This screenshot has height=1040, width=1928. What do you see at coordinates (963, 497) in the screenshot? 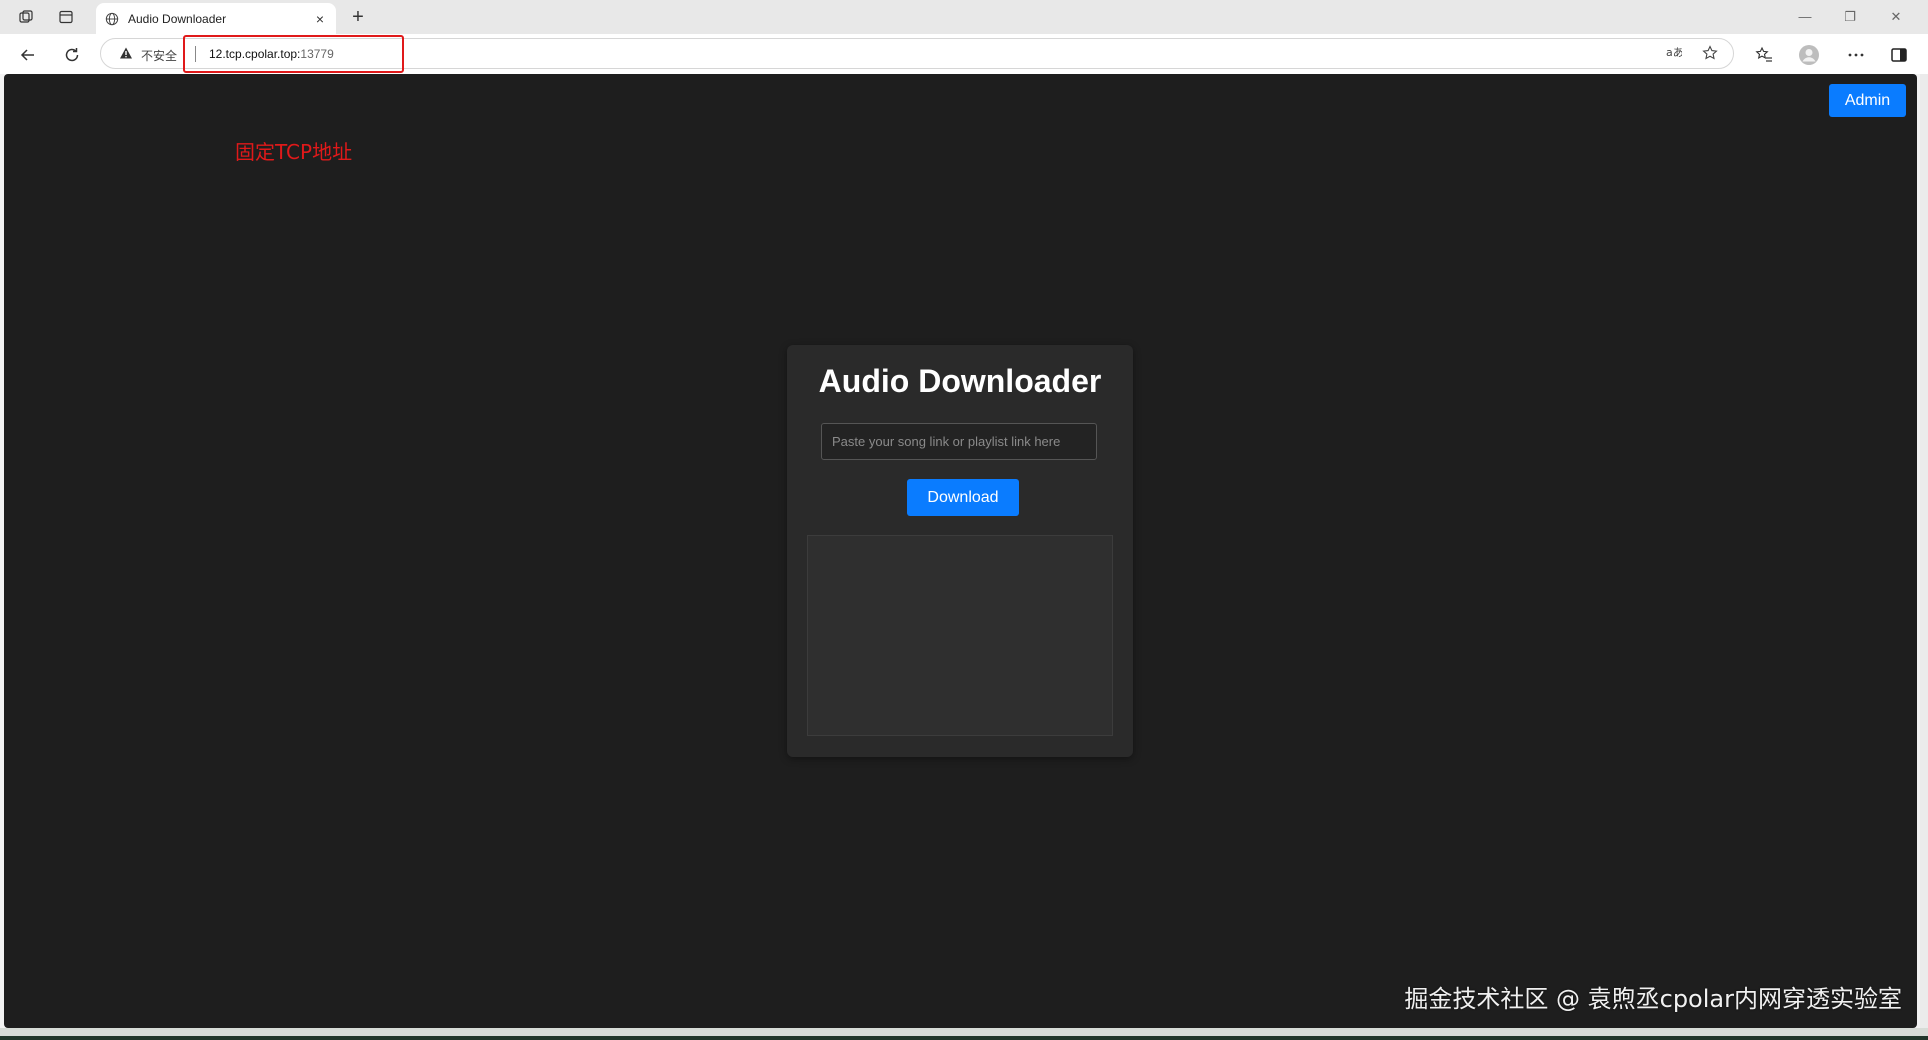
I see `download-button: Download` at bounding box center [963, 497].